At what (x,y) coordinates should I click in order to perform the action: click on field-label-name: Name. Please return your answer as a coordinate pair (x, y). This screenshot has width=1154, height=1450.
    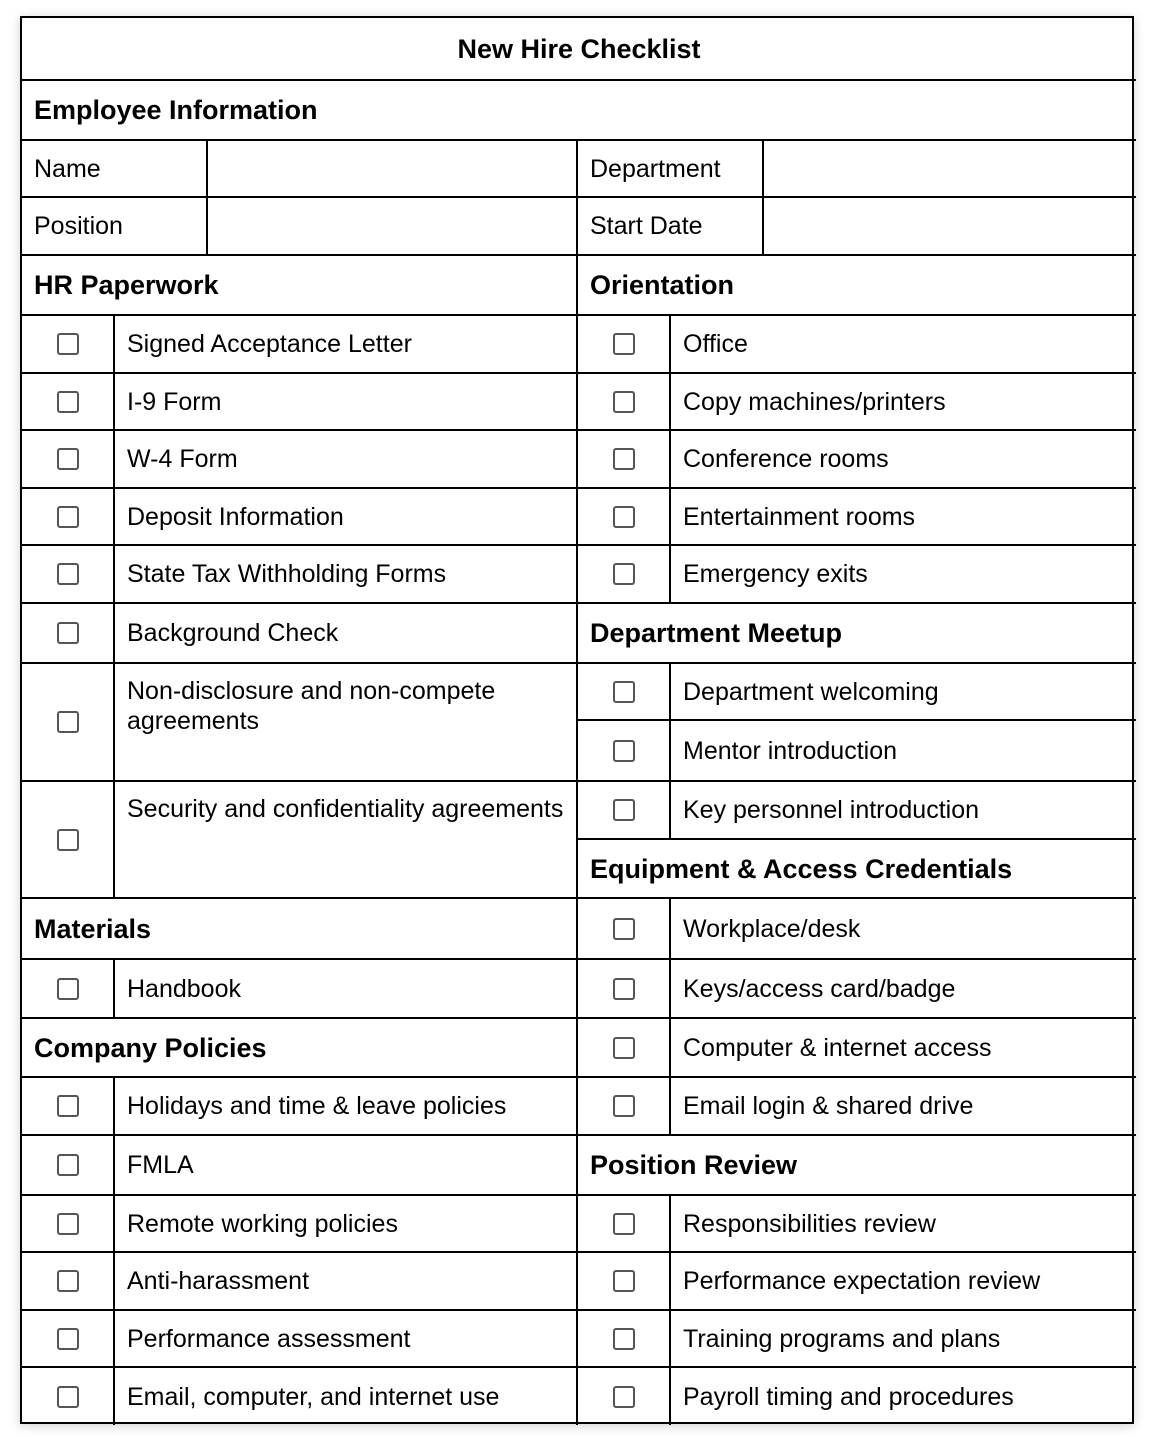
    Looking at the image, I should click on (115, 169).